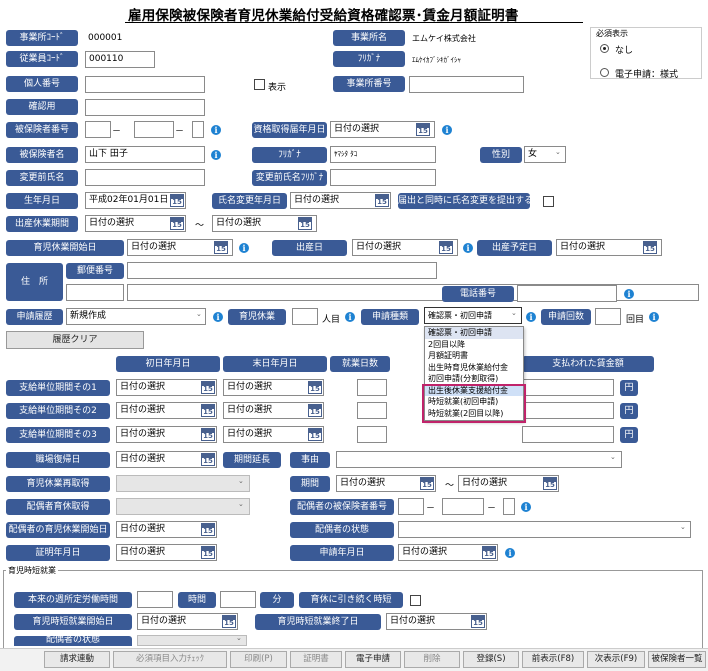  What do you see at coordinates (463, 506) in the screenshot?
I see `spouse-insured-part2` at bounding box center [463, 506].